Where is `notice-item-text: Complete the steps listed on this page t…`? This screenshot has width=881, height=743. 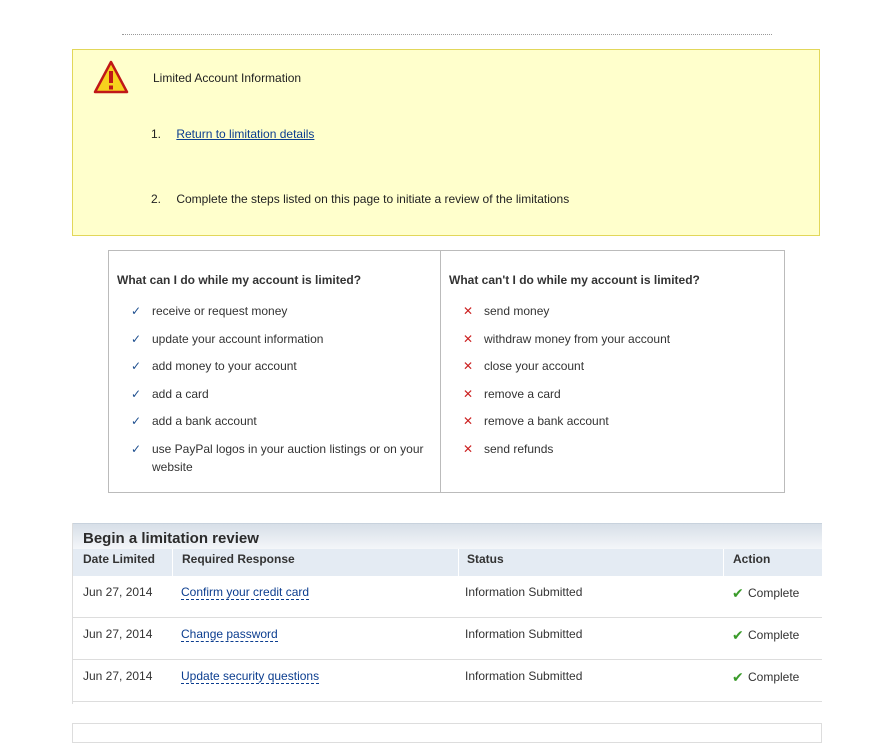
notice-item-text: Complete the steps listed on this page t… is located at coordinates (373, 199).